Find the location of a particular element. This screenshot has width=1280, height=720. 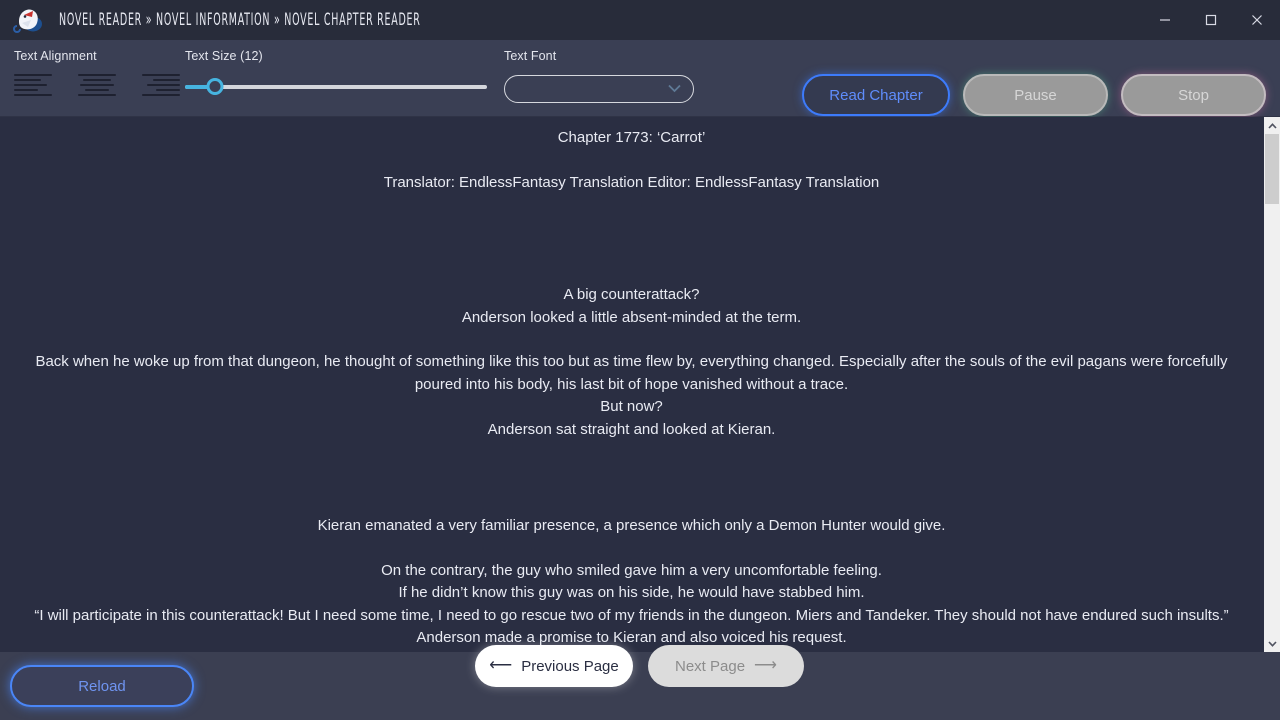

scroll-up-icon is located at coordinates (1272, 125).